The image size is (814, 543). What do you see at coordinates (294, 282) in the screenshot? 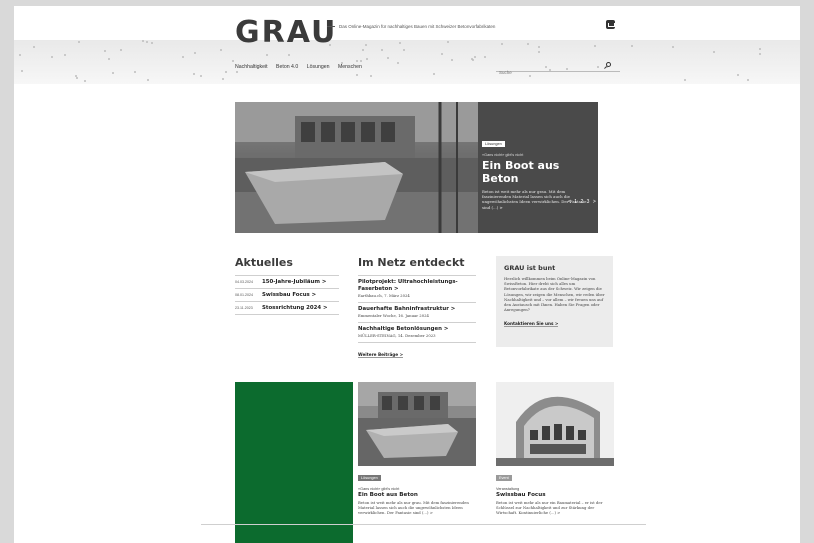
I see `news-title: 150-Jahre-Jubiläum >` at bounding box center [294, 282].